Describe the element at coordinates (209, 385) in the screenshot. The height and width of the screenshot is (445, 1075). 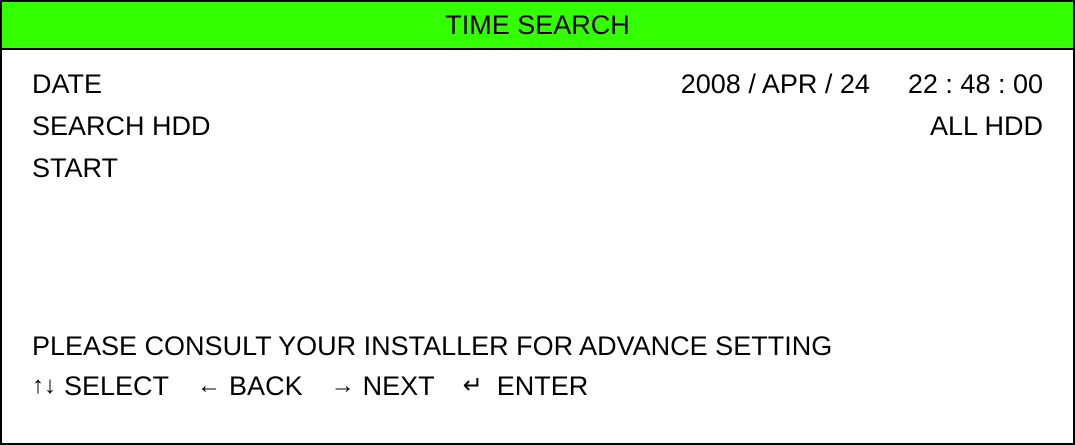
I see `left-arrow-icon: ←` at that location.